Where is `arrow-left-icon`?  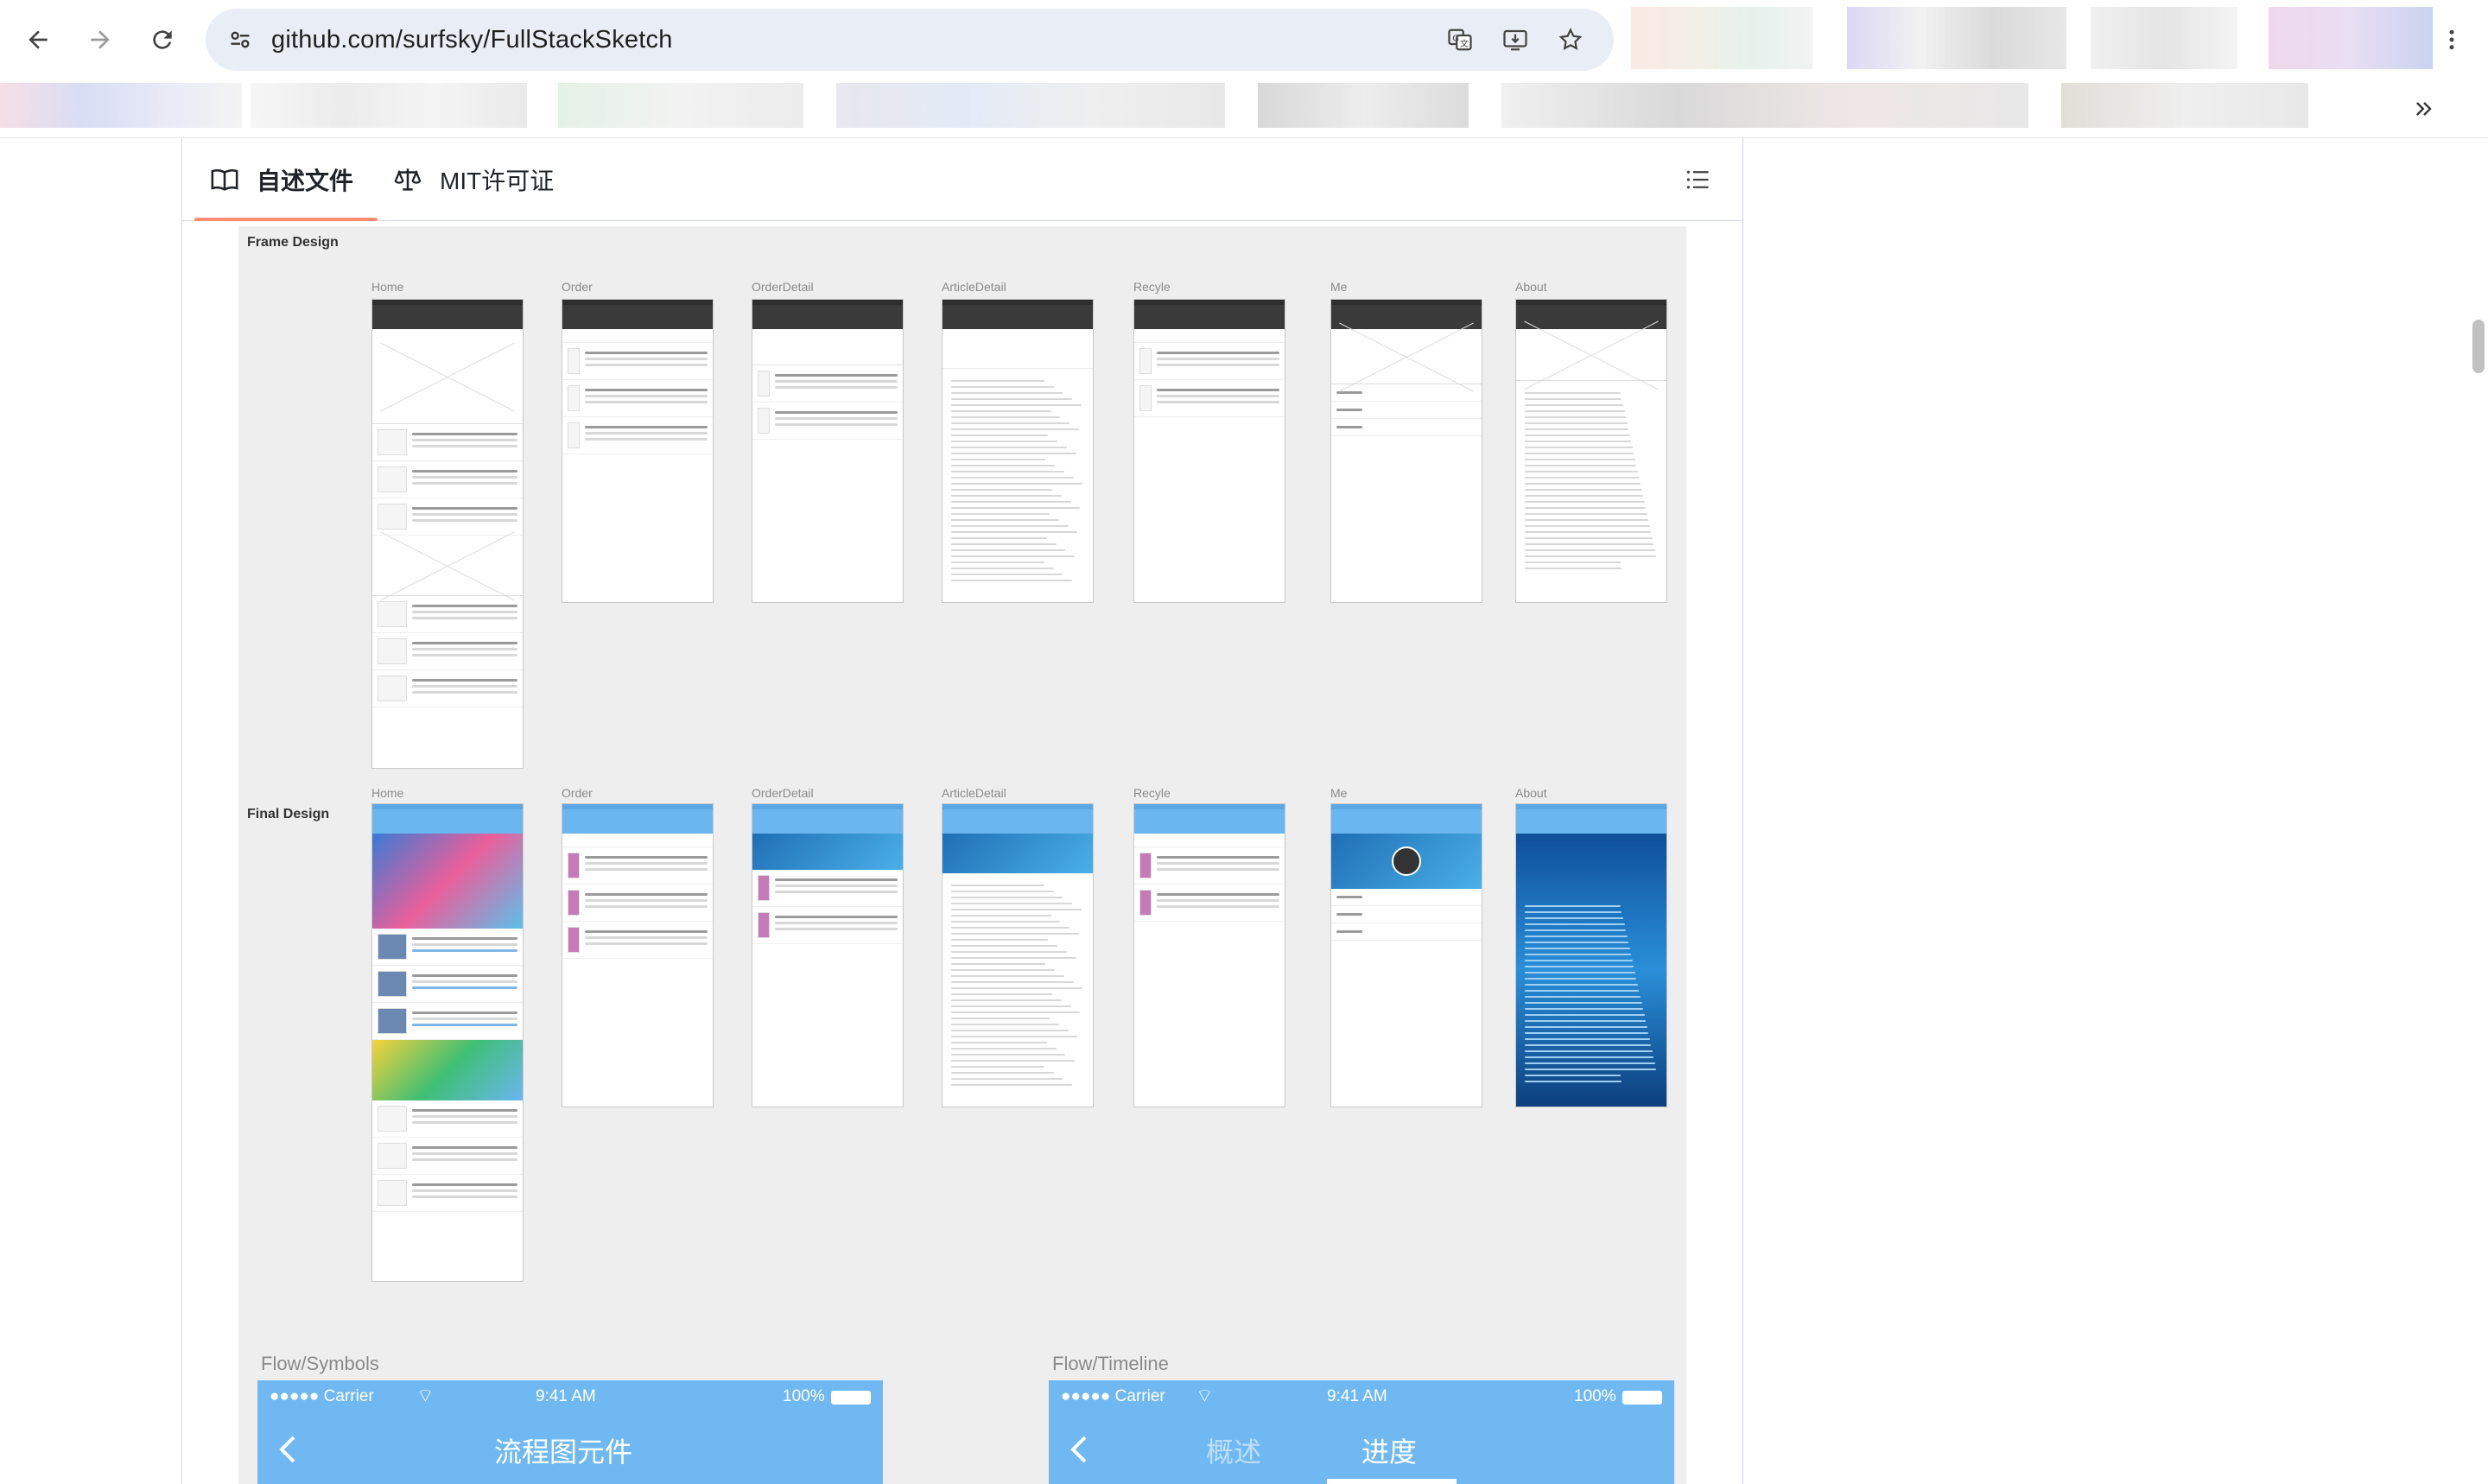 arrow-left-icon is located at coordinates (38, 39).